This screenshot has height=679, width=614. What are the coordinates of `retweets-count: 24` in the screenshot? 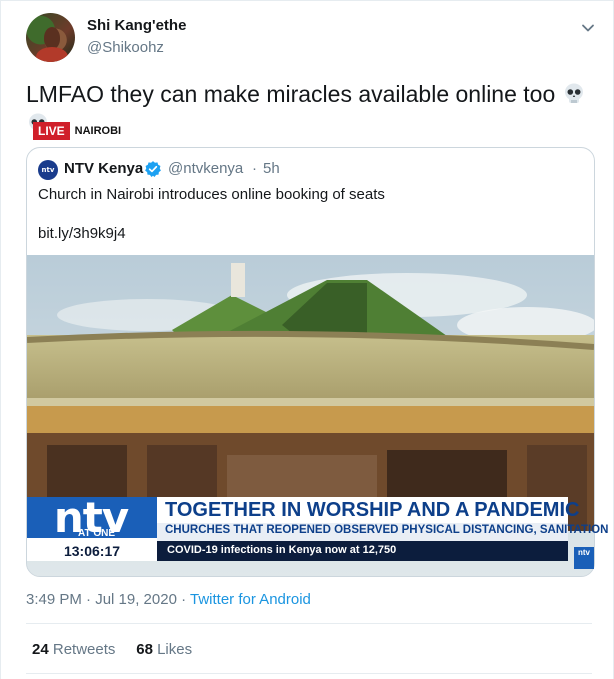 It's located at (40, 649).